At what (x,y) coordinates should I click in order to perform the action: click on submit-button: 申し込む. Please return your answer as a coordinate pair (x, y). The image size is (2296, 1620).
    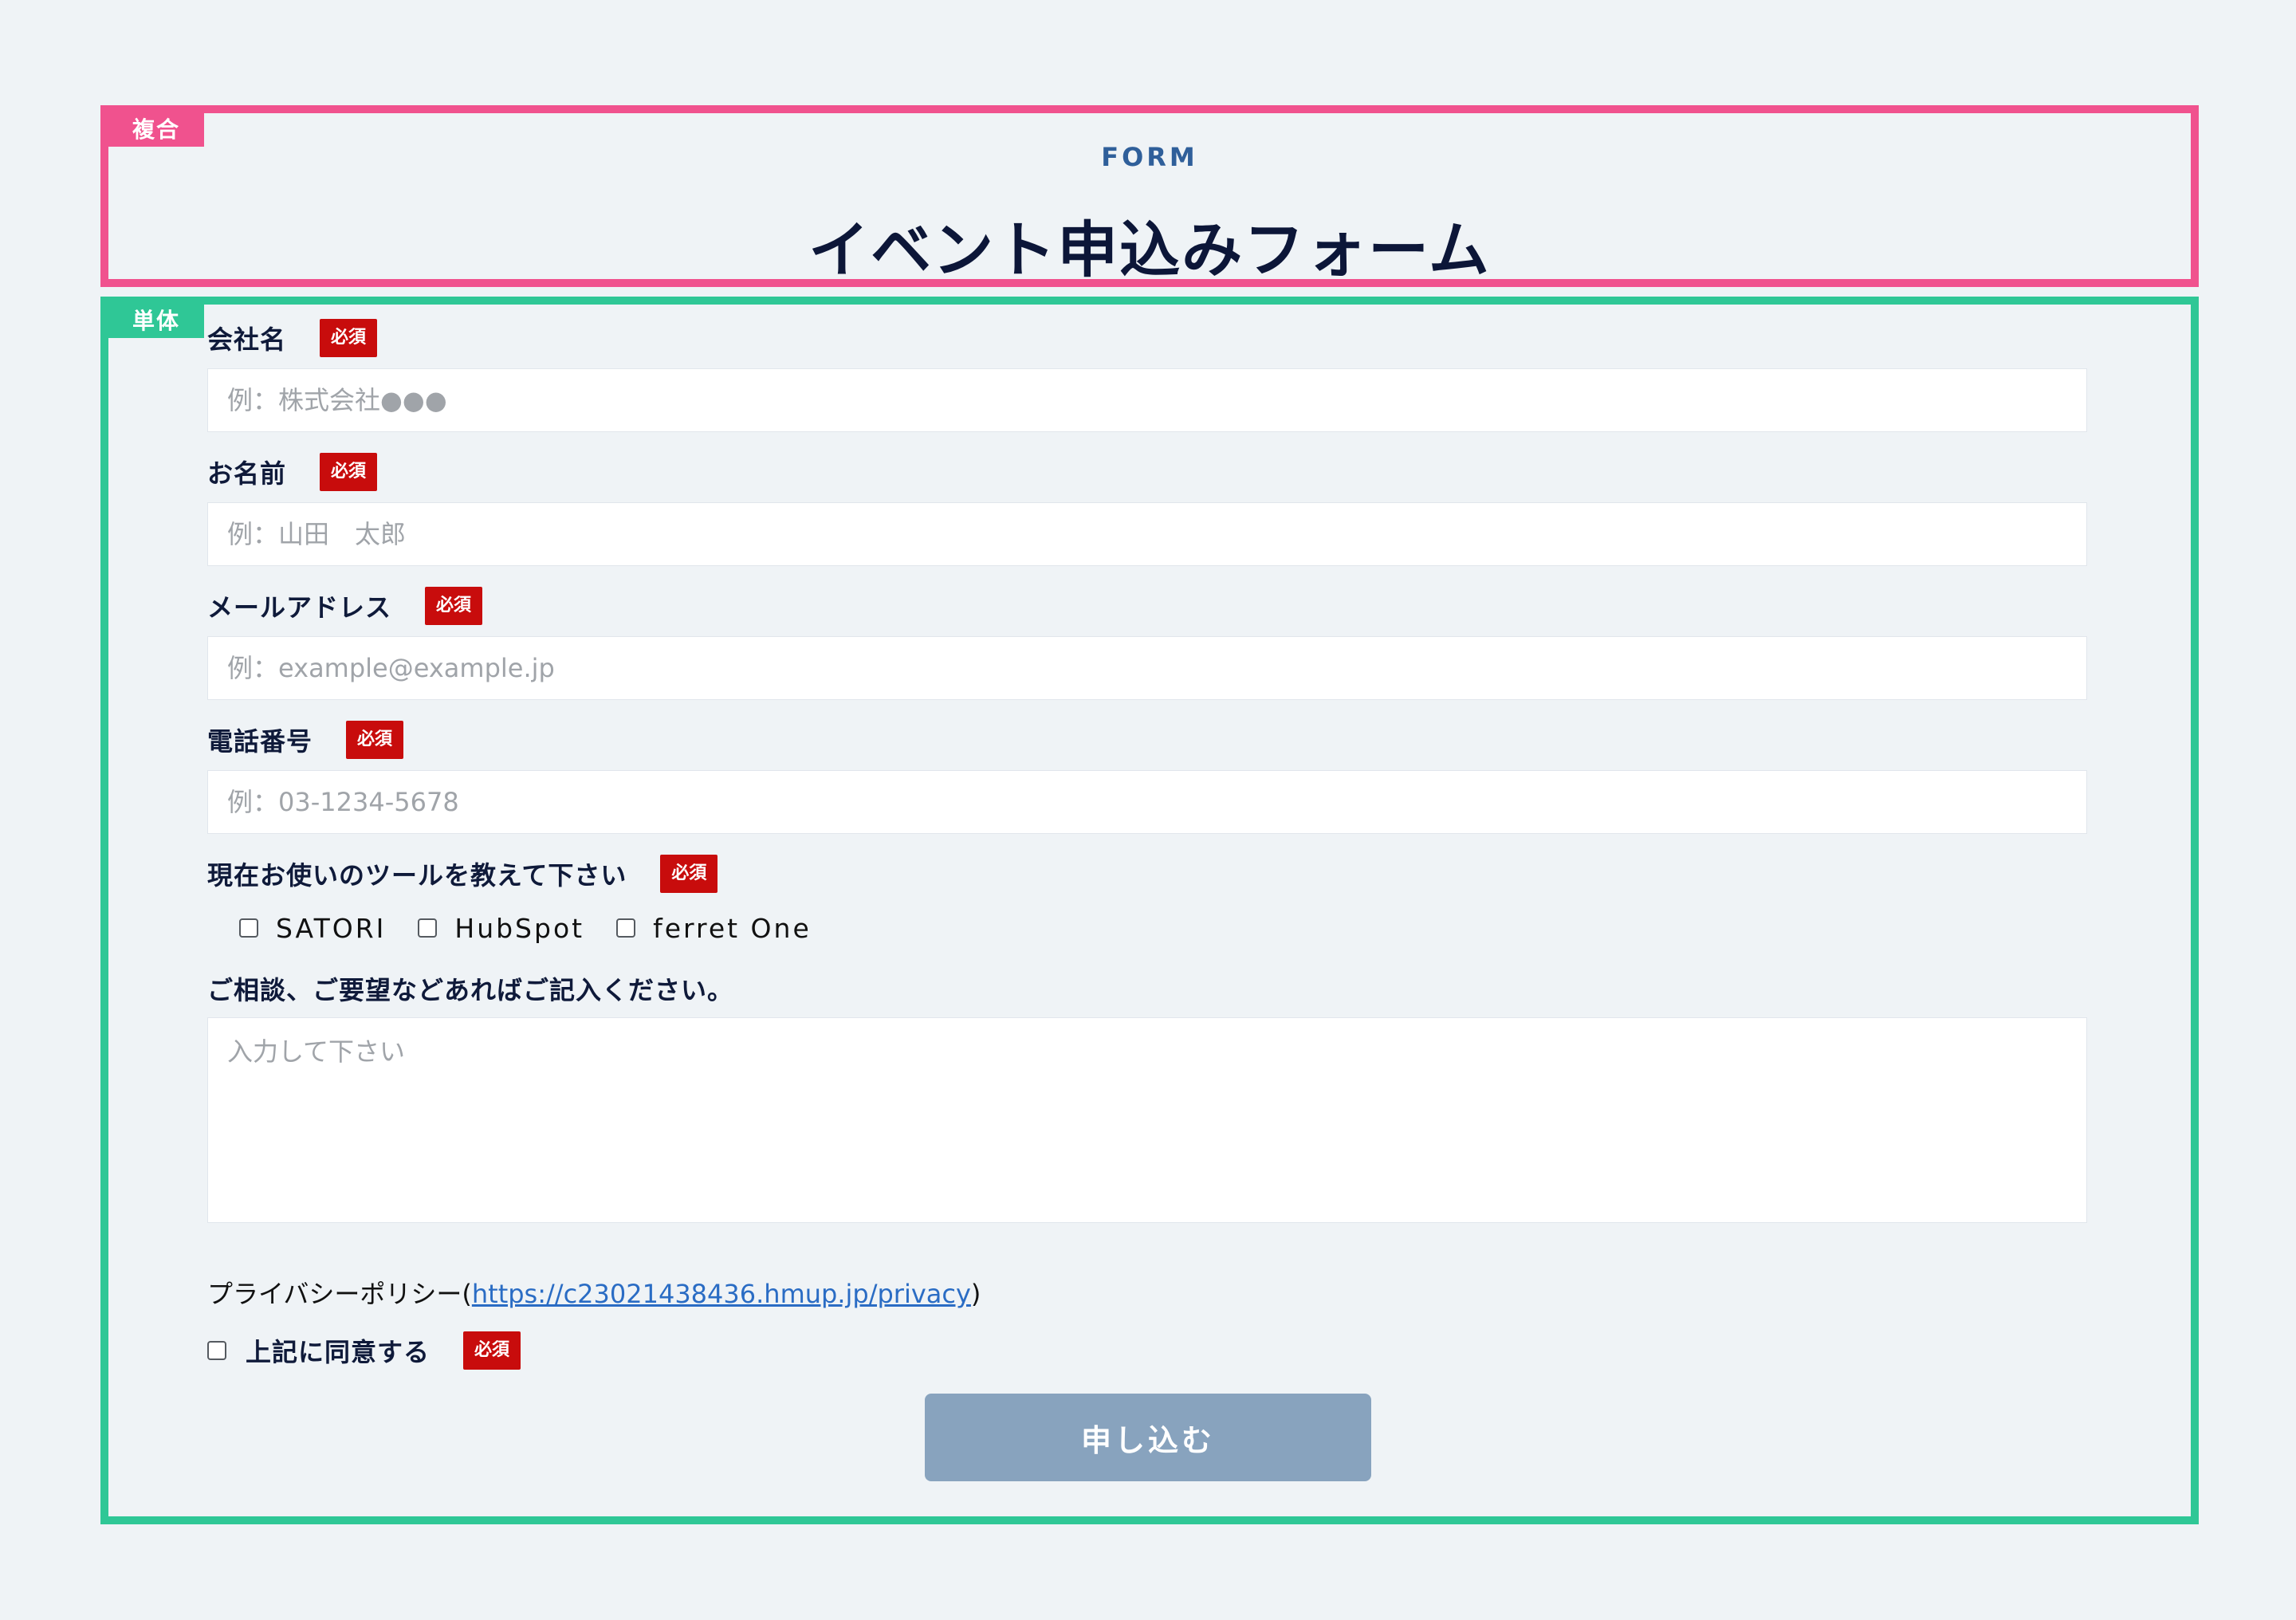
    Looking at the image, I should click on (1148, 1438).